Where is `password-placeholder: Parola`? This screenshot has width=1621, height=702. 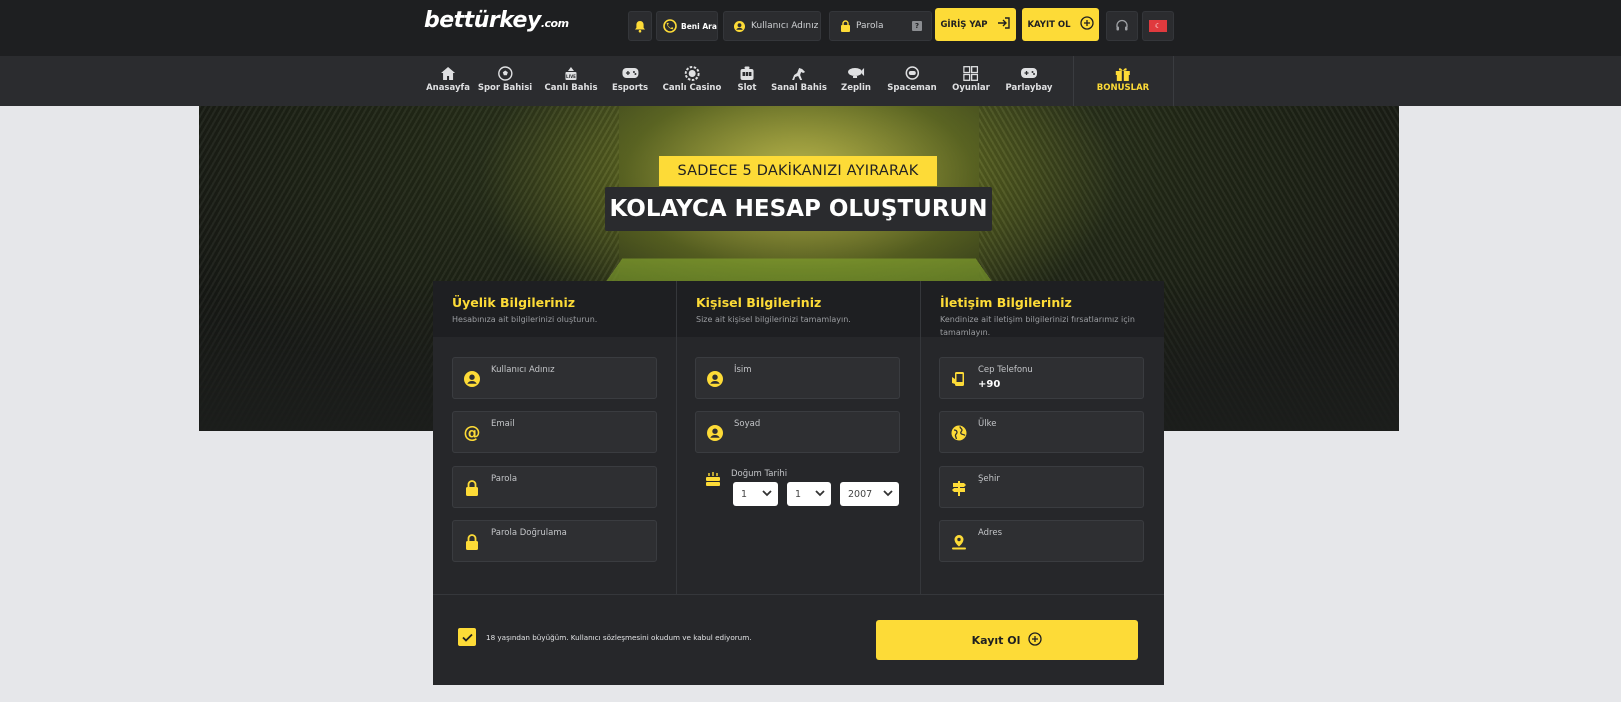 password-placeholder: Parola is located at coordinates (870, 26).